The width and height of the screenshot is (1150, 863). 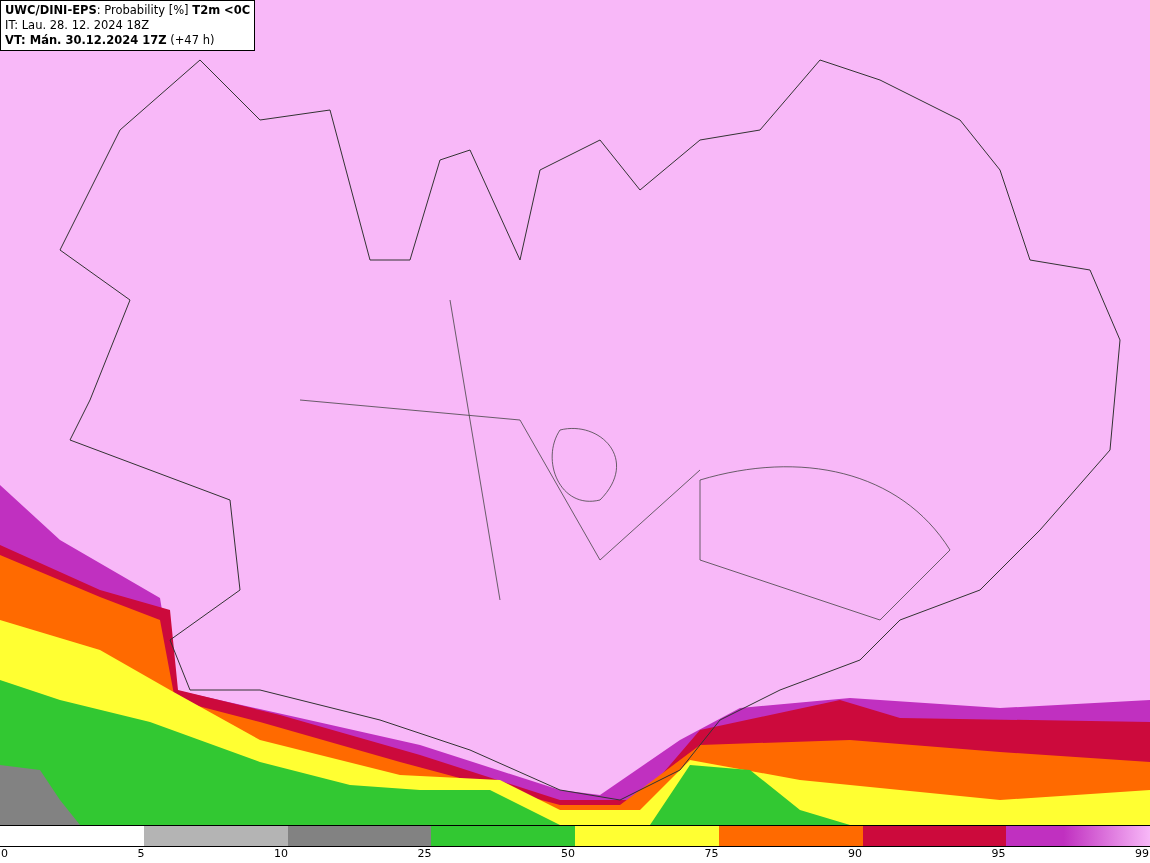 I want to click on legend-label: 5, so click(x=141, y=854).